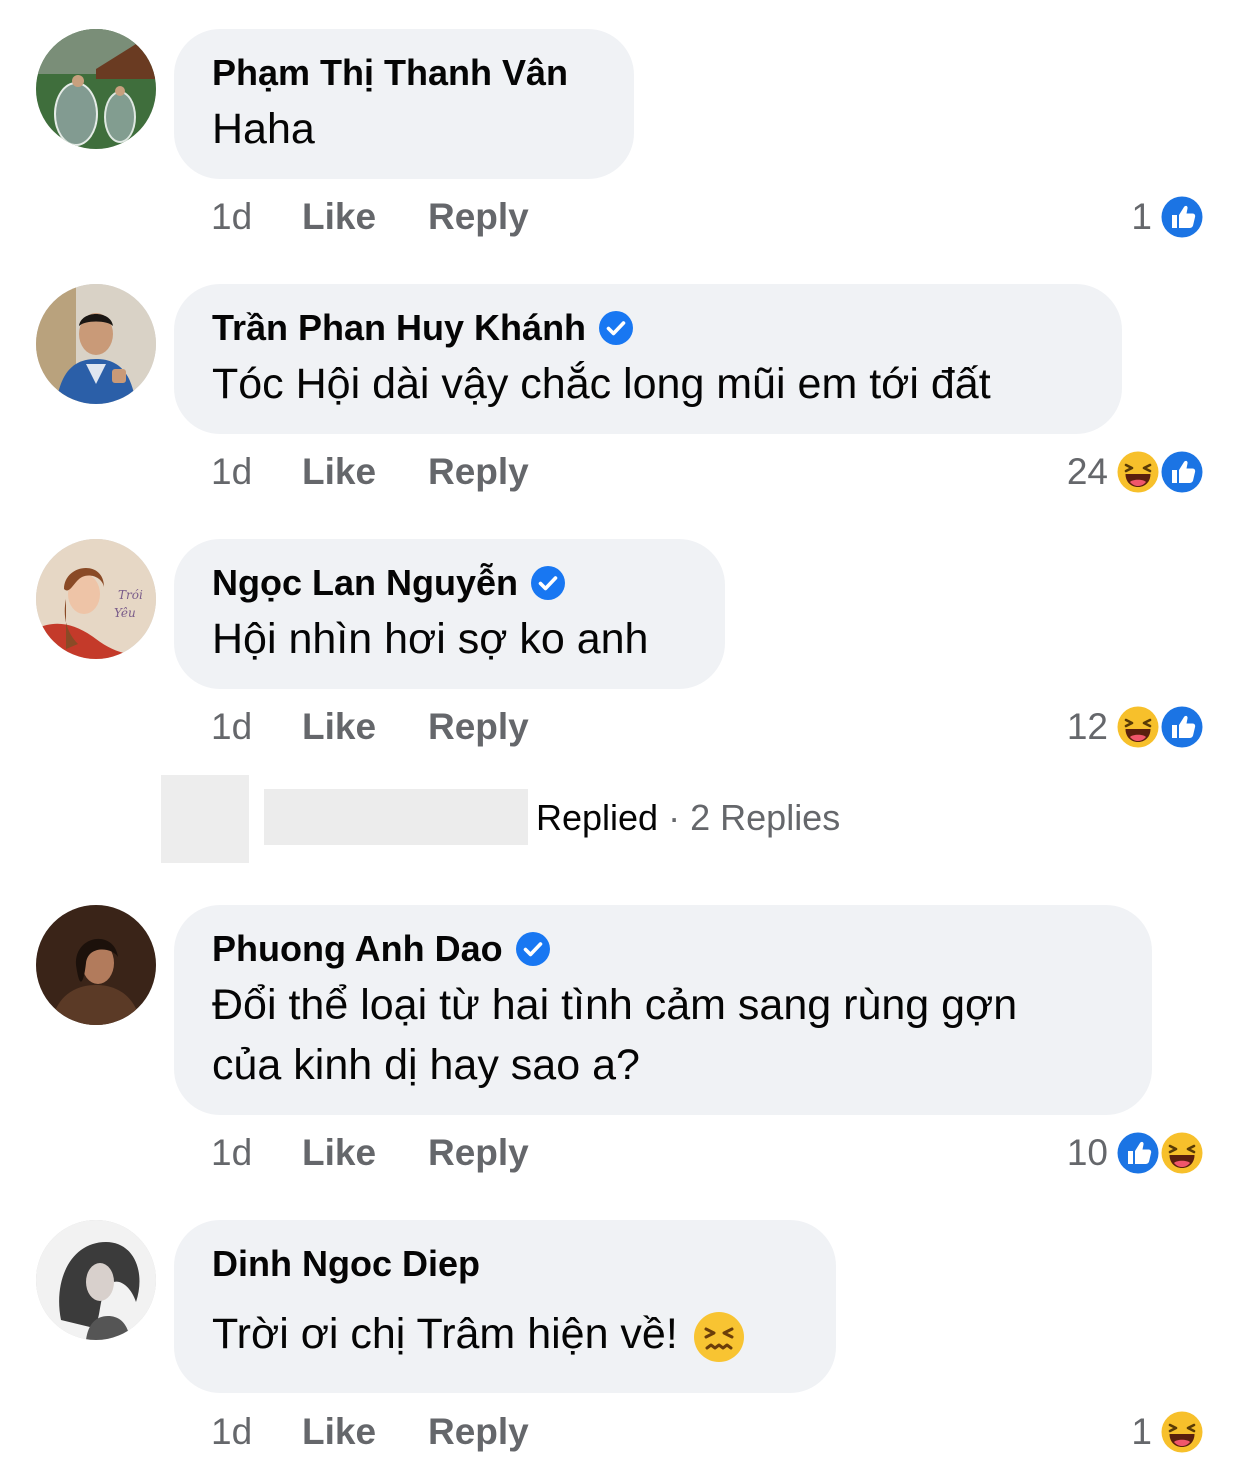 The width and height of the screenshot is (1242, 1475). What do you see at coordinates (688, 818) in the screenshot?
I see `replies-summary: Replied · 2 Replies` at bounding box center [688, 818].